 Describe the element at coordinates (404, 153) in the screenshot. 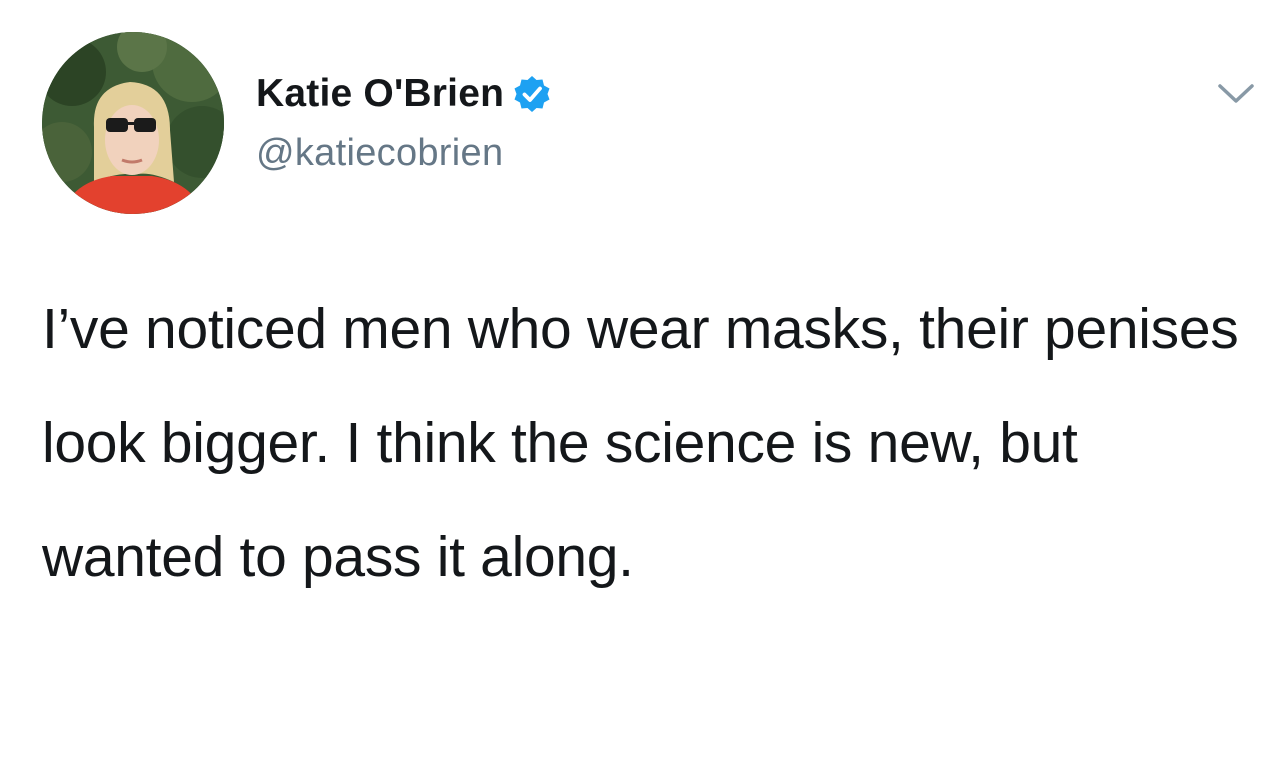

I see `handle: @katiecobrien` at that location.